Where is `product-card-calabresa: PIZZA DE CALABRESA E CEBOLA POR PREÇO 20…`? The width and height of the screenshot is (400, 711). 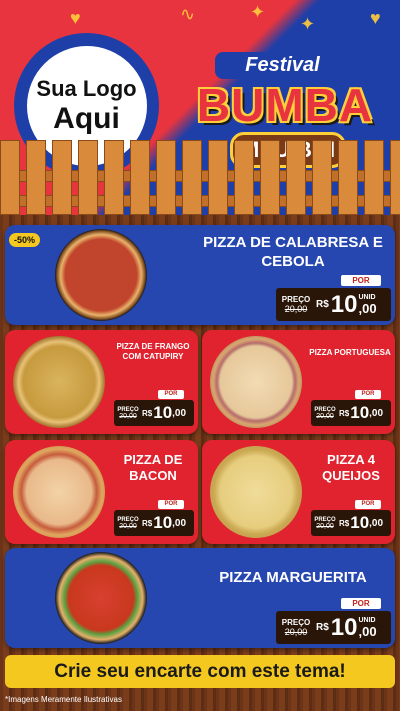 product-card-calabresa: PIZZA DE CALABRESA E CEBOLA POR PREÇO 20… is located at coordinates (200, 275).